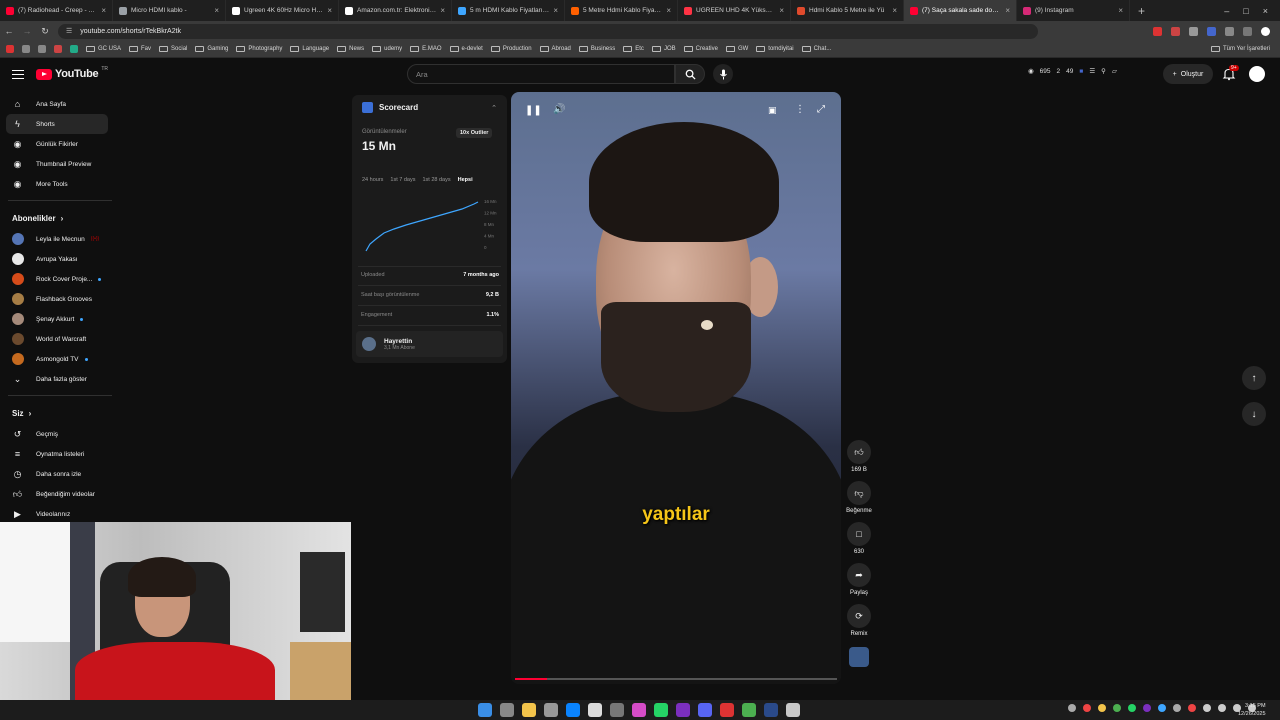  Describe the element at coordinates (1254, 378) in the screenshot. I see `previous-short-button: ↑` at that location.